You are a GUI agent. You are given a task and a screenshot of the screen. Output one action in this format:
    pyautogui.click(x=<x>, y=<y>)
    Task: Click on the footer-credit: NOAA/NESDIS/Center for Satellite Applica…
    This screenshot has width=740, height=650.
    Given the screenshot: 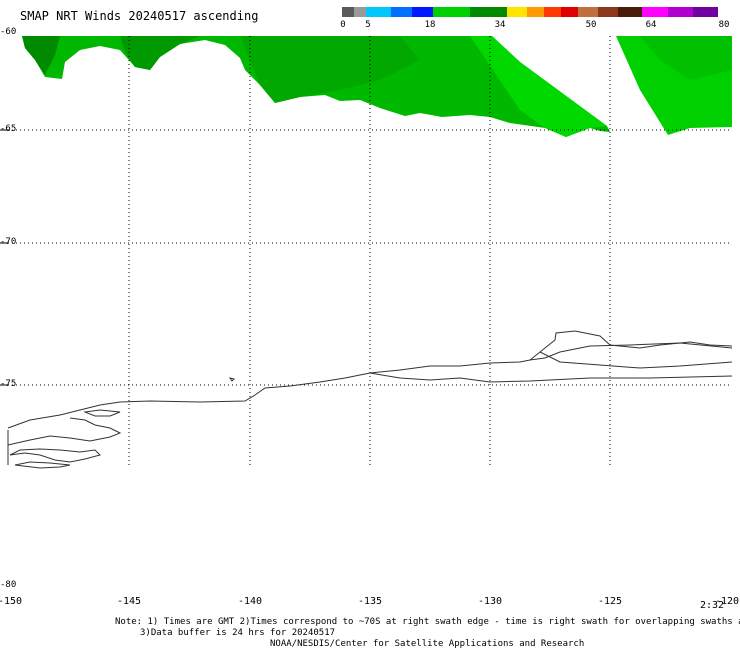 What is the action you would take?
    pyautogui.click(x=427, y=644)
    